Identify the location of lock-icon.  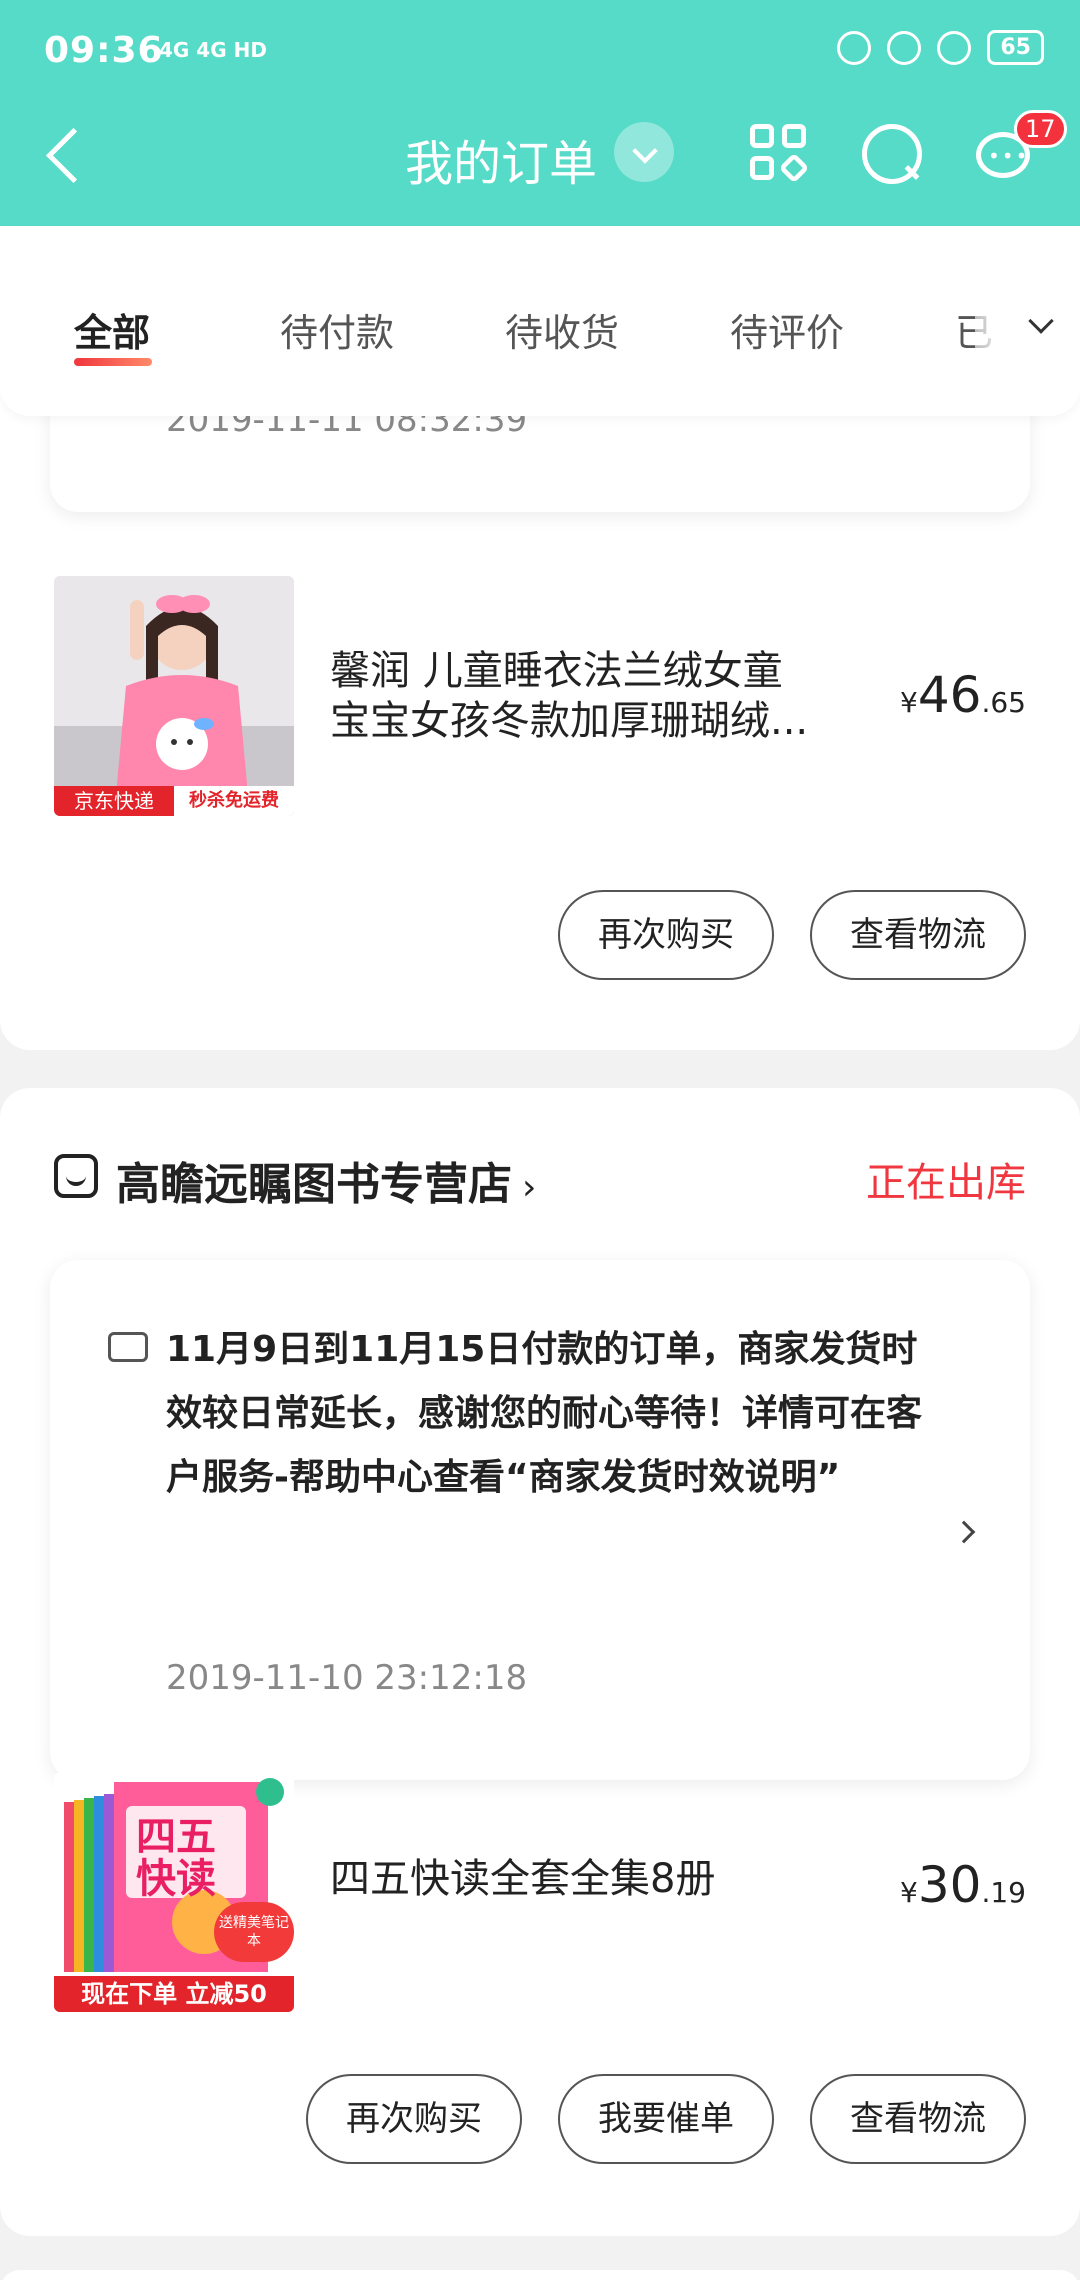
(904, 47).